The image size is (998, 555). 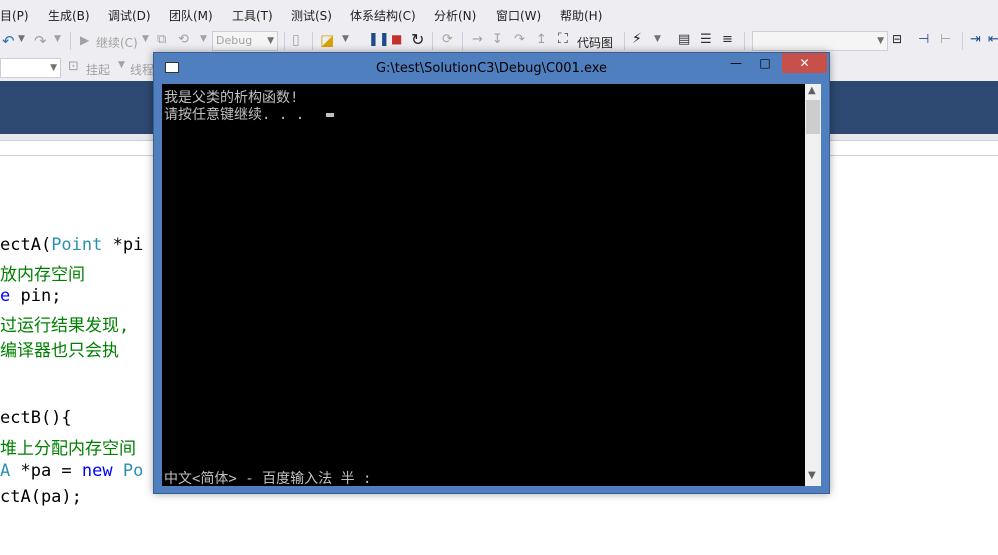 What do you see at coordinates (77, 245) in the screenshot?
I see `code-token: Point` at bounding box center [77, 245].